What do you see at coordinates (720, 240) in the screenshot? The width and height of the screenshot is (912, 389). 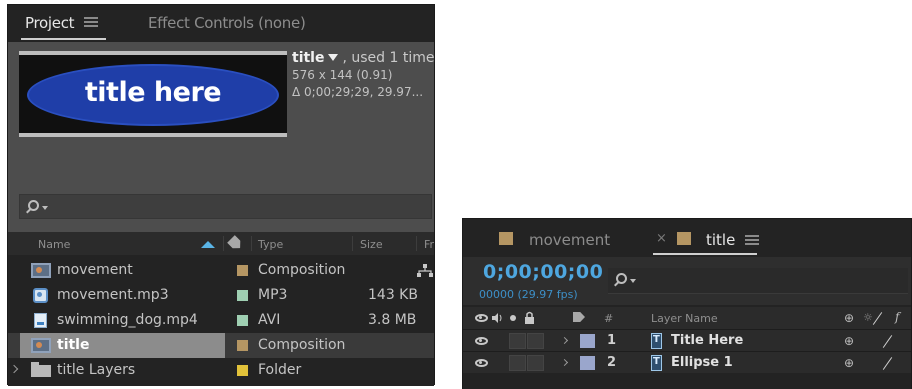 I see `tab-title: title` at bounding box center [720, 240].